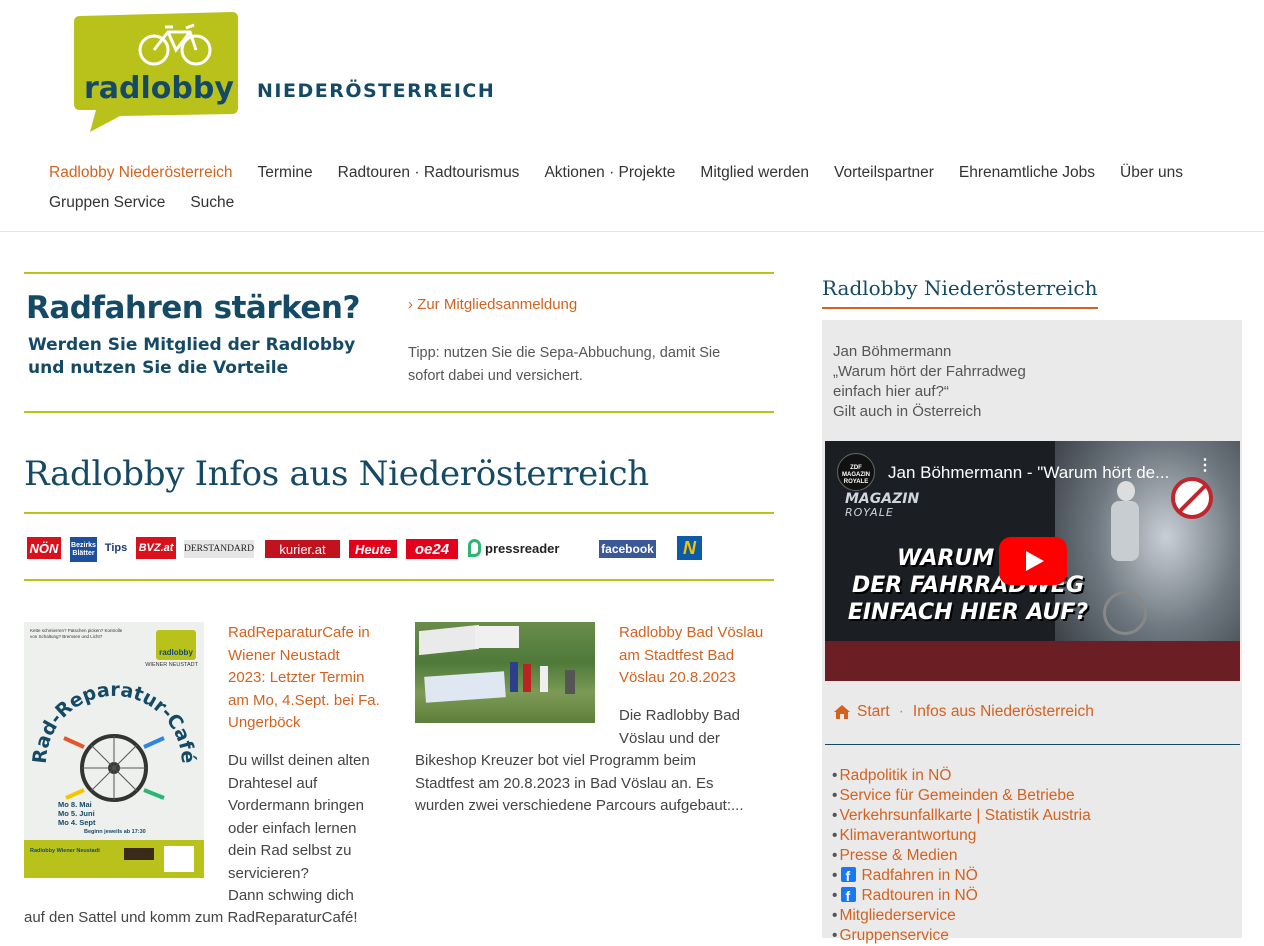 The width and height of the screenshot is (1264, 946). Describe the element at coordinates (894, 935) in the screenshot. I see `sidebar-link-label: Gruppenservice` at that location.